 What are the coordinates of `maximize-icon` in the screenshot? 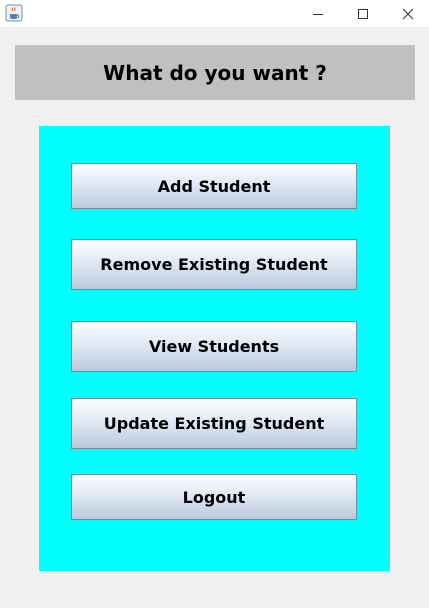 It's located at (363, 13).